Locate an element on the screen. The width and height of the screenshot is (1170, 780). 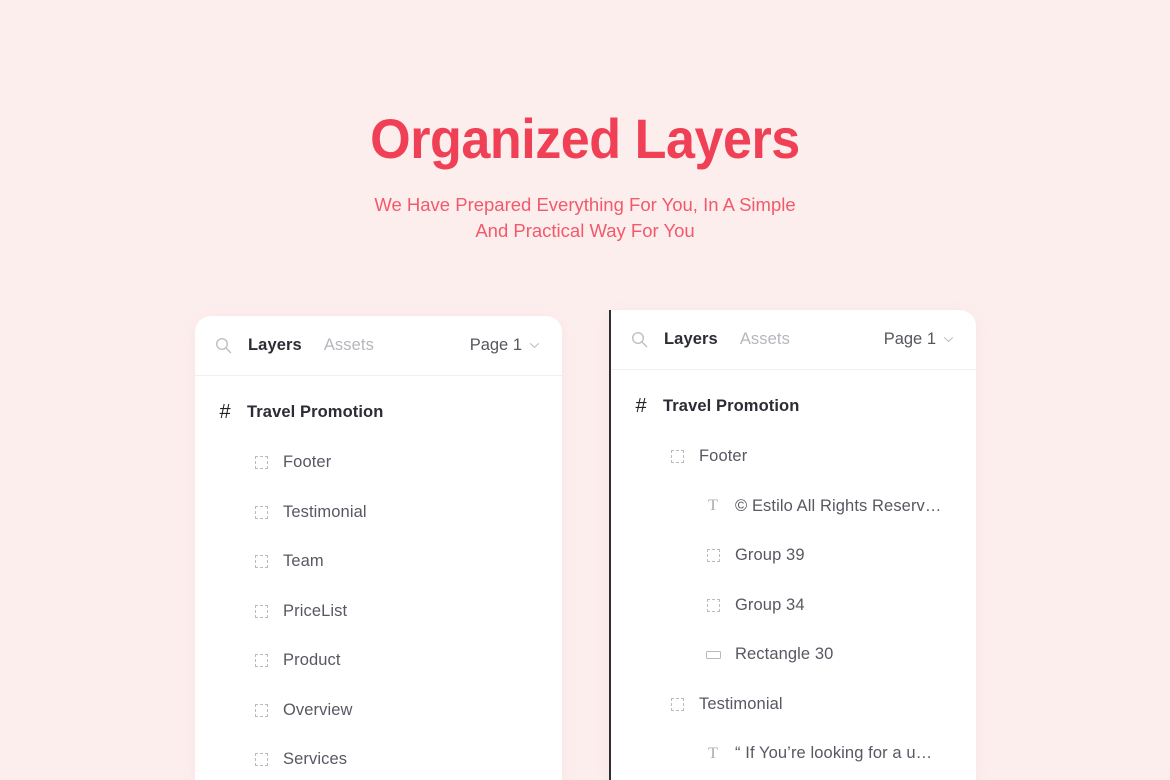
layer-row: Group 39 is located at coordinates (793, 556).